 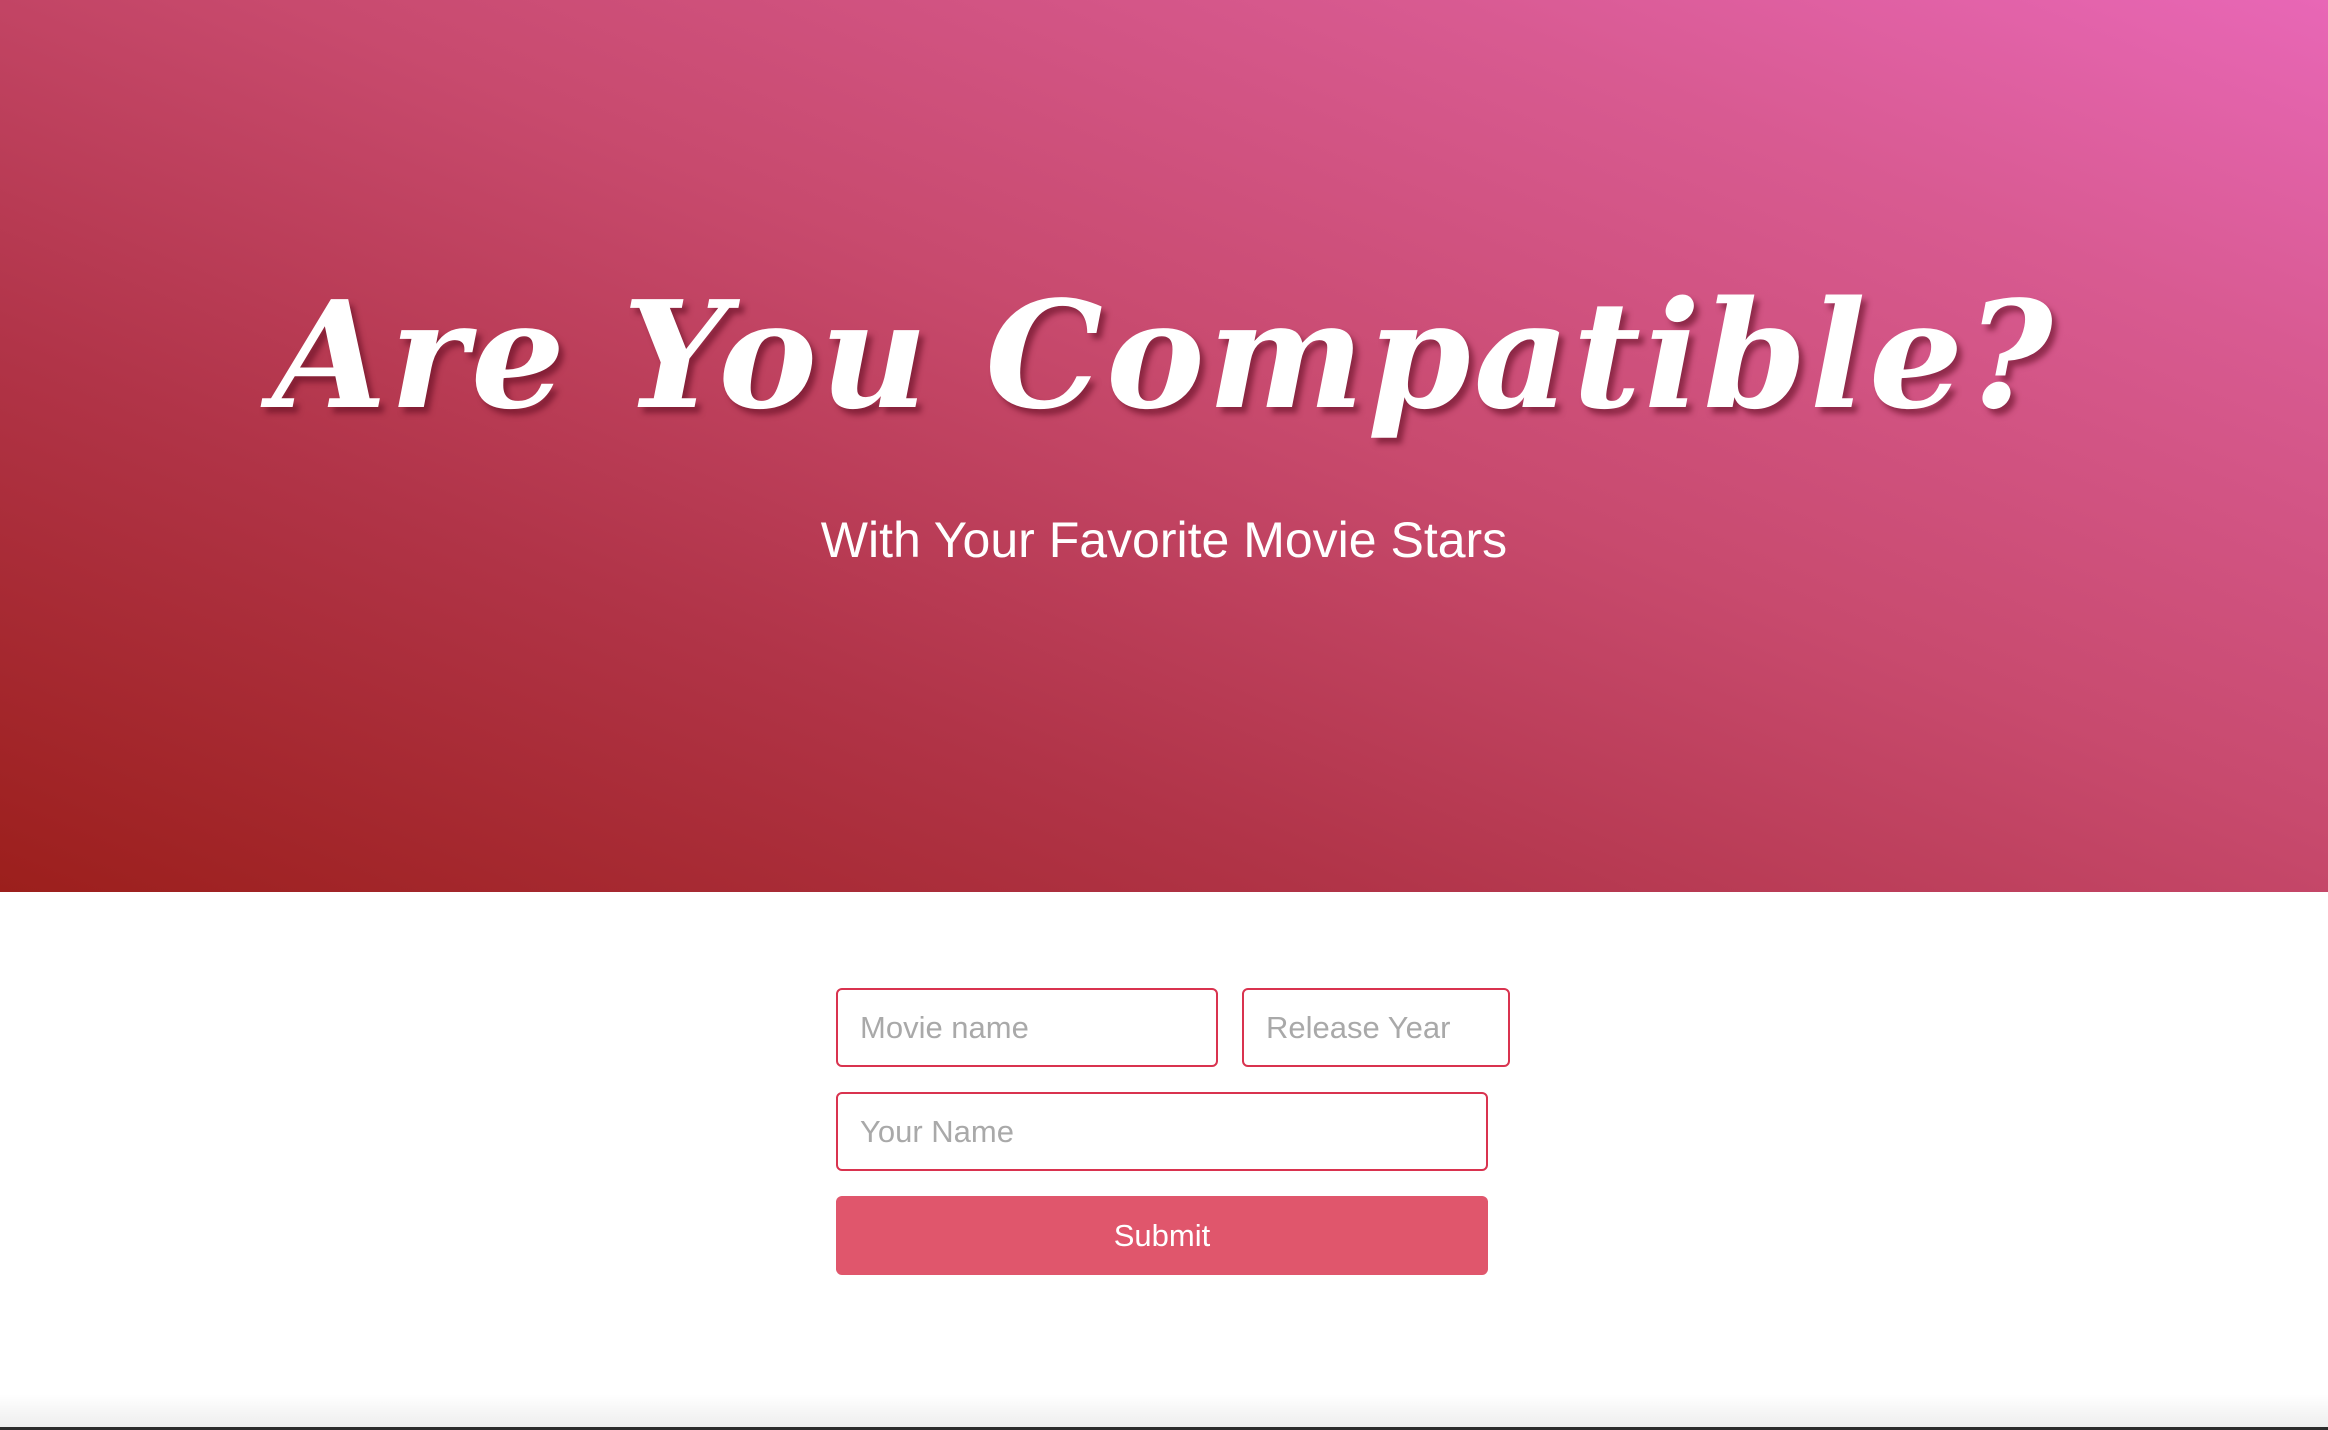 What do you see at coordinates (1164, 1411) in the screenshot?
I see `window-bottom-shadow` at bounding box center [1164, 1411].